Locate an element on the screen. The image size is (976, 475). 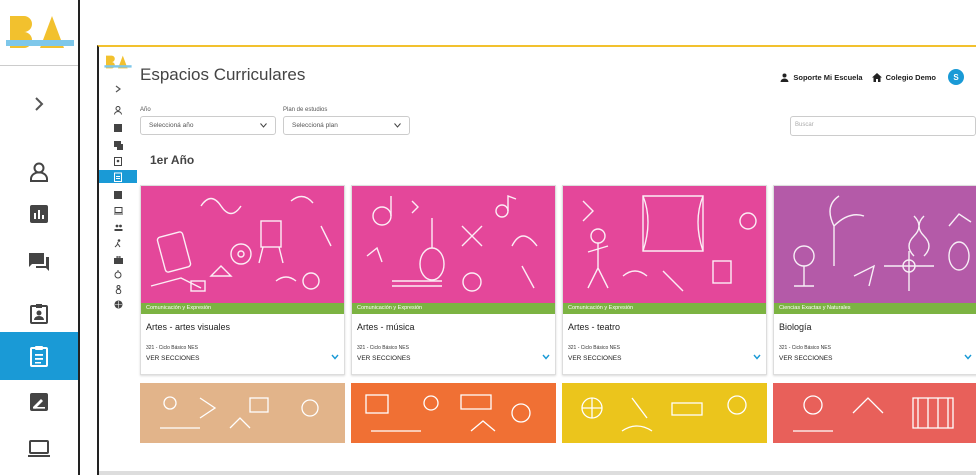
mini-resources is located at coordinates (118, 259).